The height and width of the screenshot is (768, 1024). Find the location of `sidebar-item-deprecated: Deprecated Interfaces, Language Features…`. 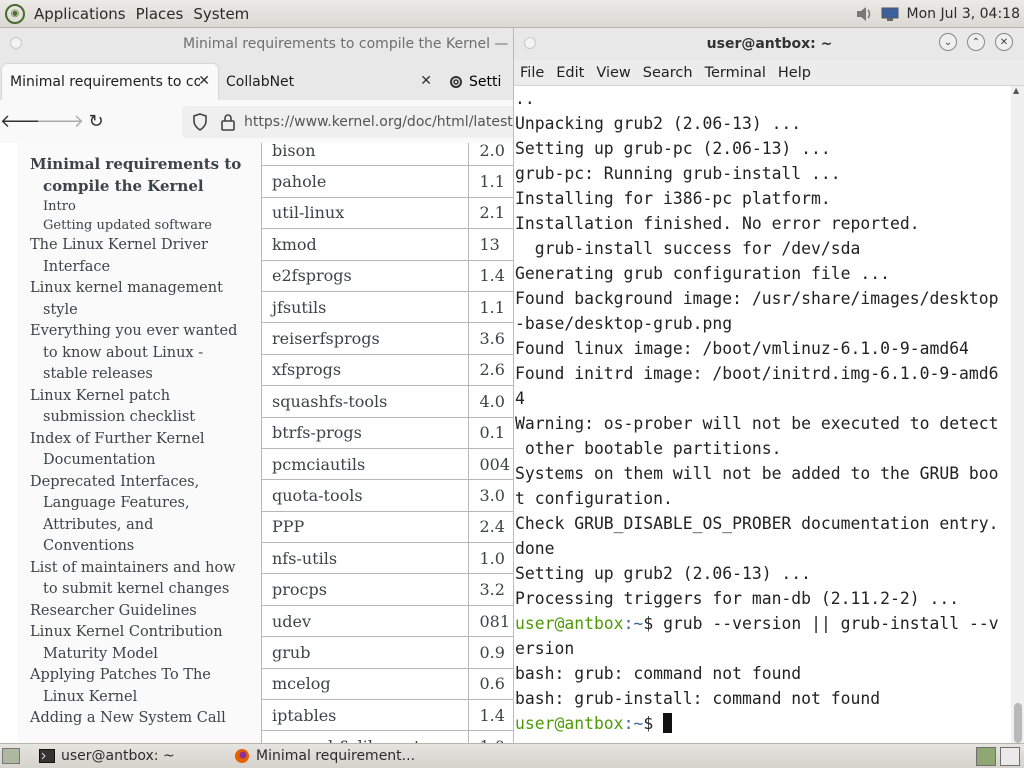

sidebar-item-deprecated: Deprecated Interfaces, Language Features… is located at coordinates (137, 515).